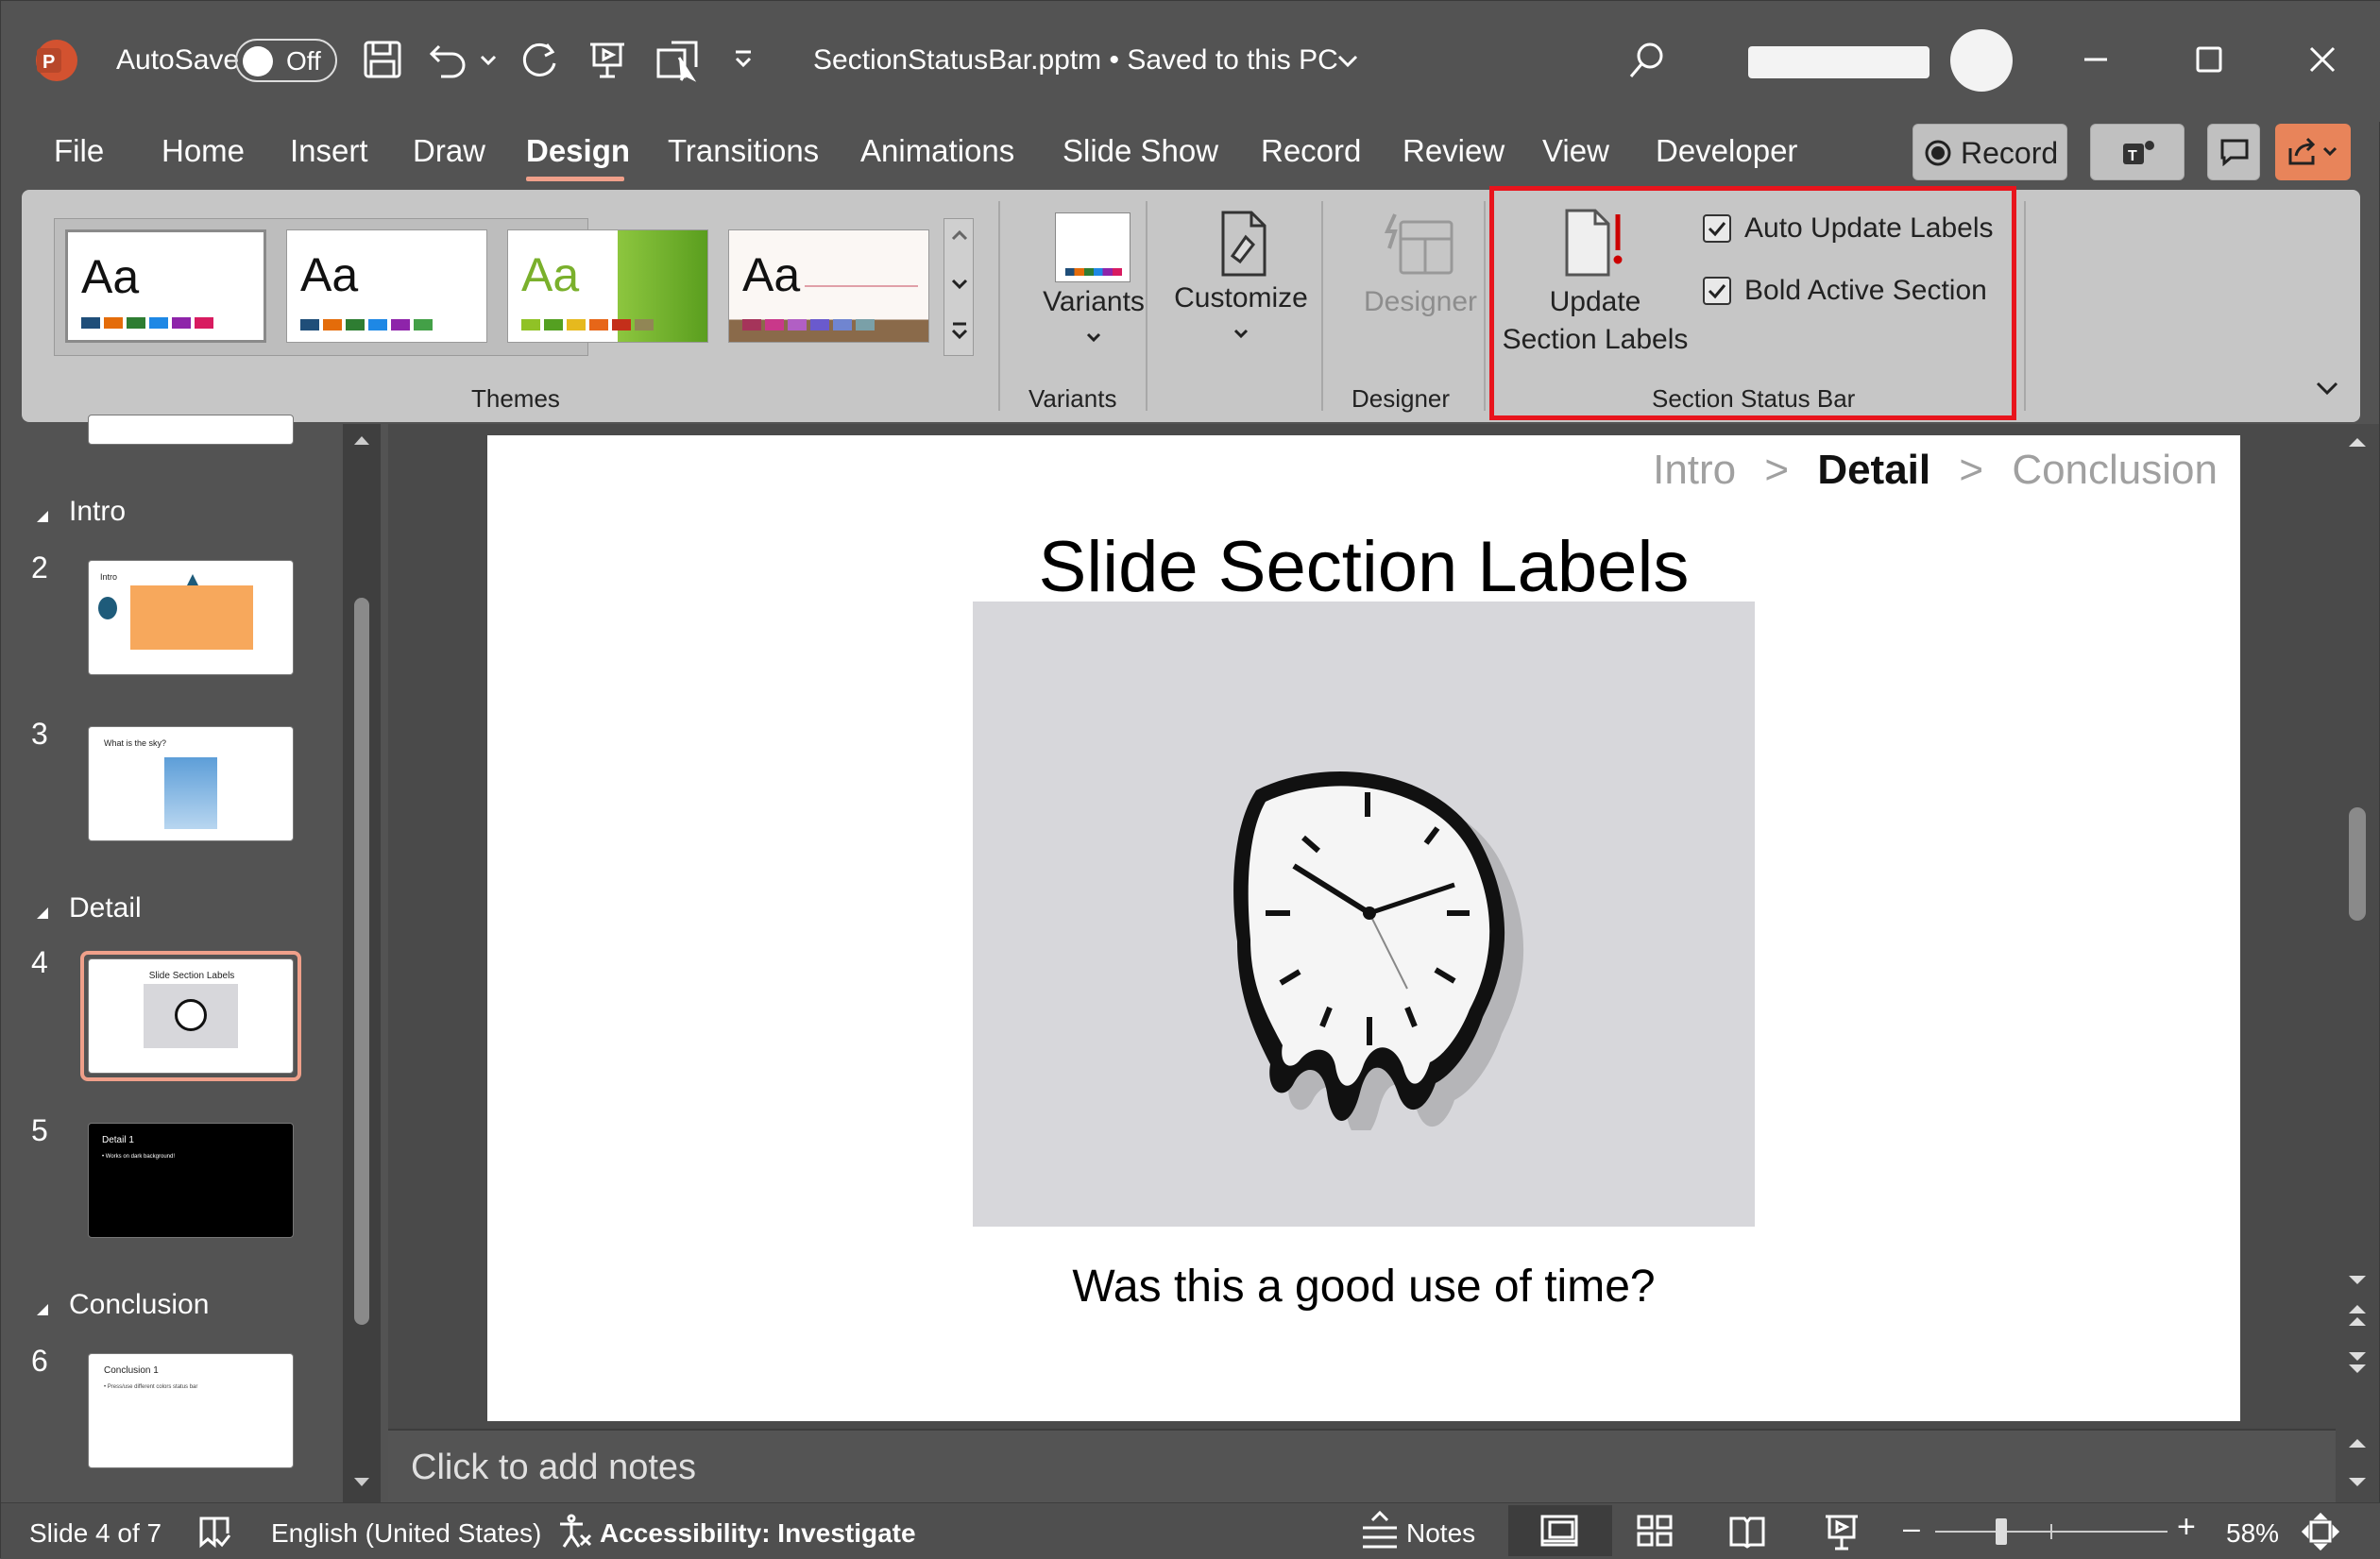  What do you see at coordinates (2322, 59) in the screenshot?
I see `close-icon` at bounding box center [2322, 59].